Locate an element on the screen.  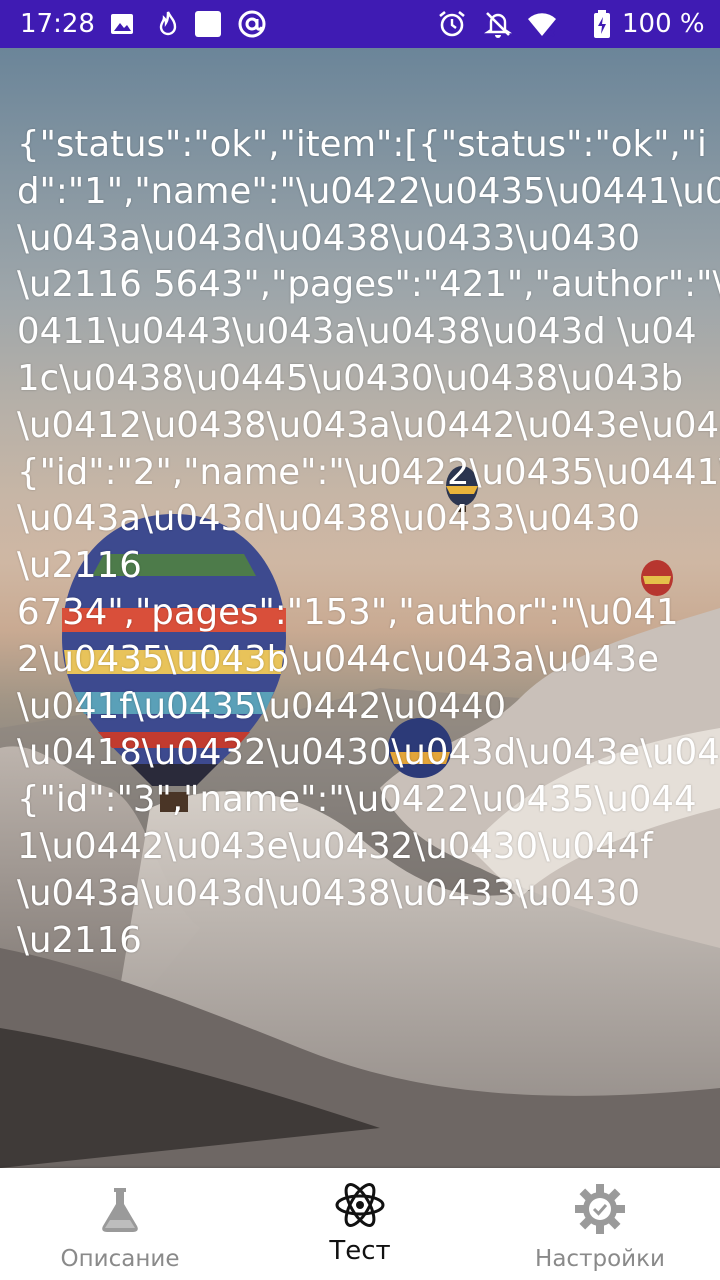
bottom-navigation: Описание Тест Настройки is located at coordinates (360, 1224).